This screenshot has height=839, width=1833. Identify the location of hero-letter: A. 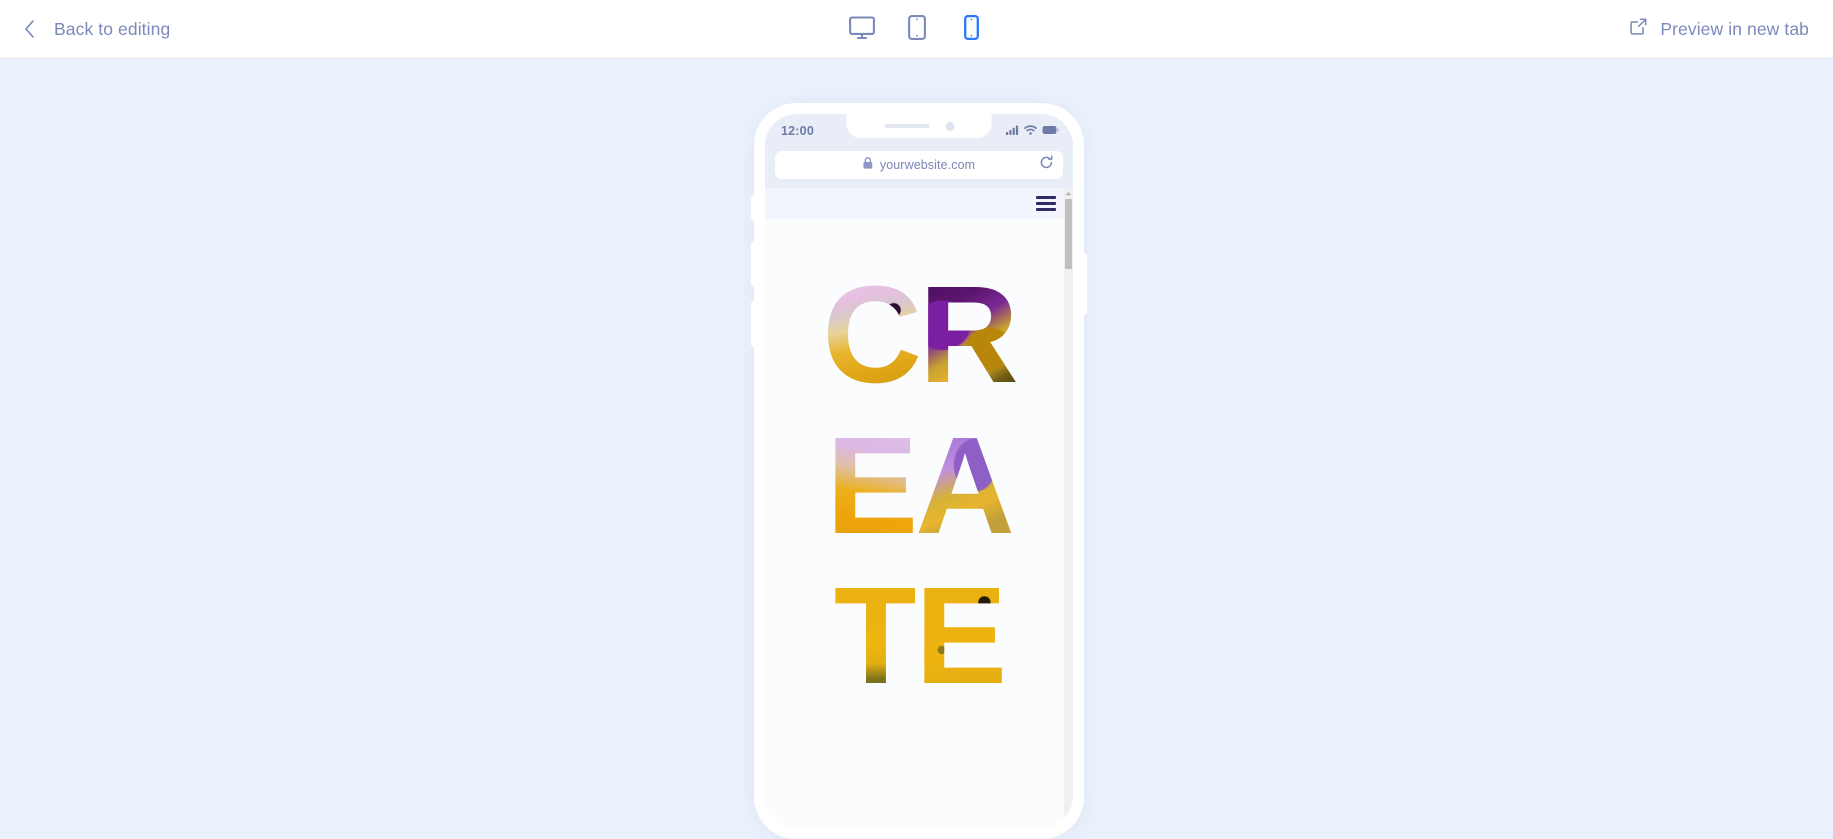
(963, 485).